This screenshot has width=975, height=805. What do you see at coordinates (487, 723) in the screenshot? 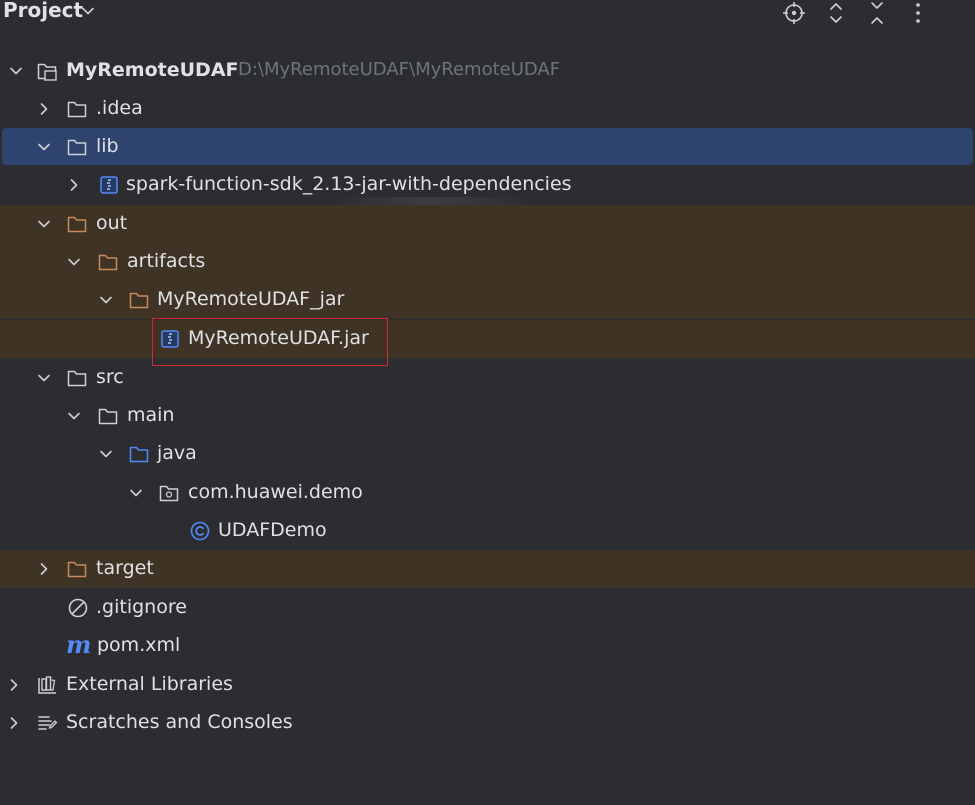
I see `tree-node-scratches: Scratches and Consoles` at bounding box center [487, 723].